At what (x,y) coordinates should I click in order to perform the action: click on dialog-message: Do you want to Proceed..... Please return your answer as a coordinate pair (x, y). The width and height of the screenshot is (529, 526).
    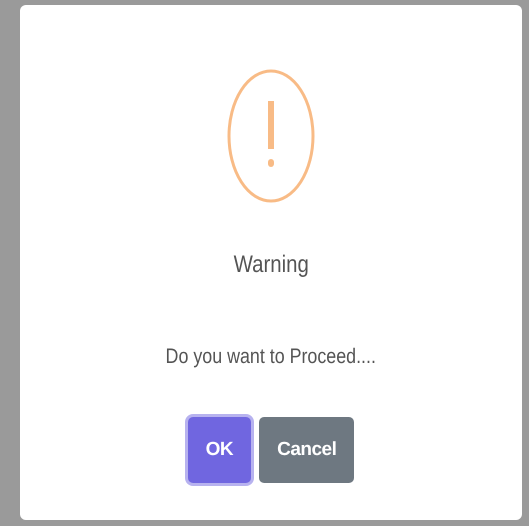
    Looking at the image, I should click on (271, 357).